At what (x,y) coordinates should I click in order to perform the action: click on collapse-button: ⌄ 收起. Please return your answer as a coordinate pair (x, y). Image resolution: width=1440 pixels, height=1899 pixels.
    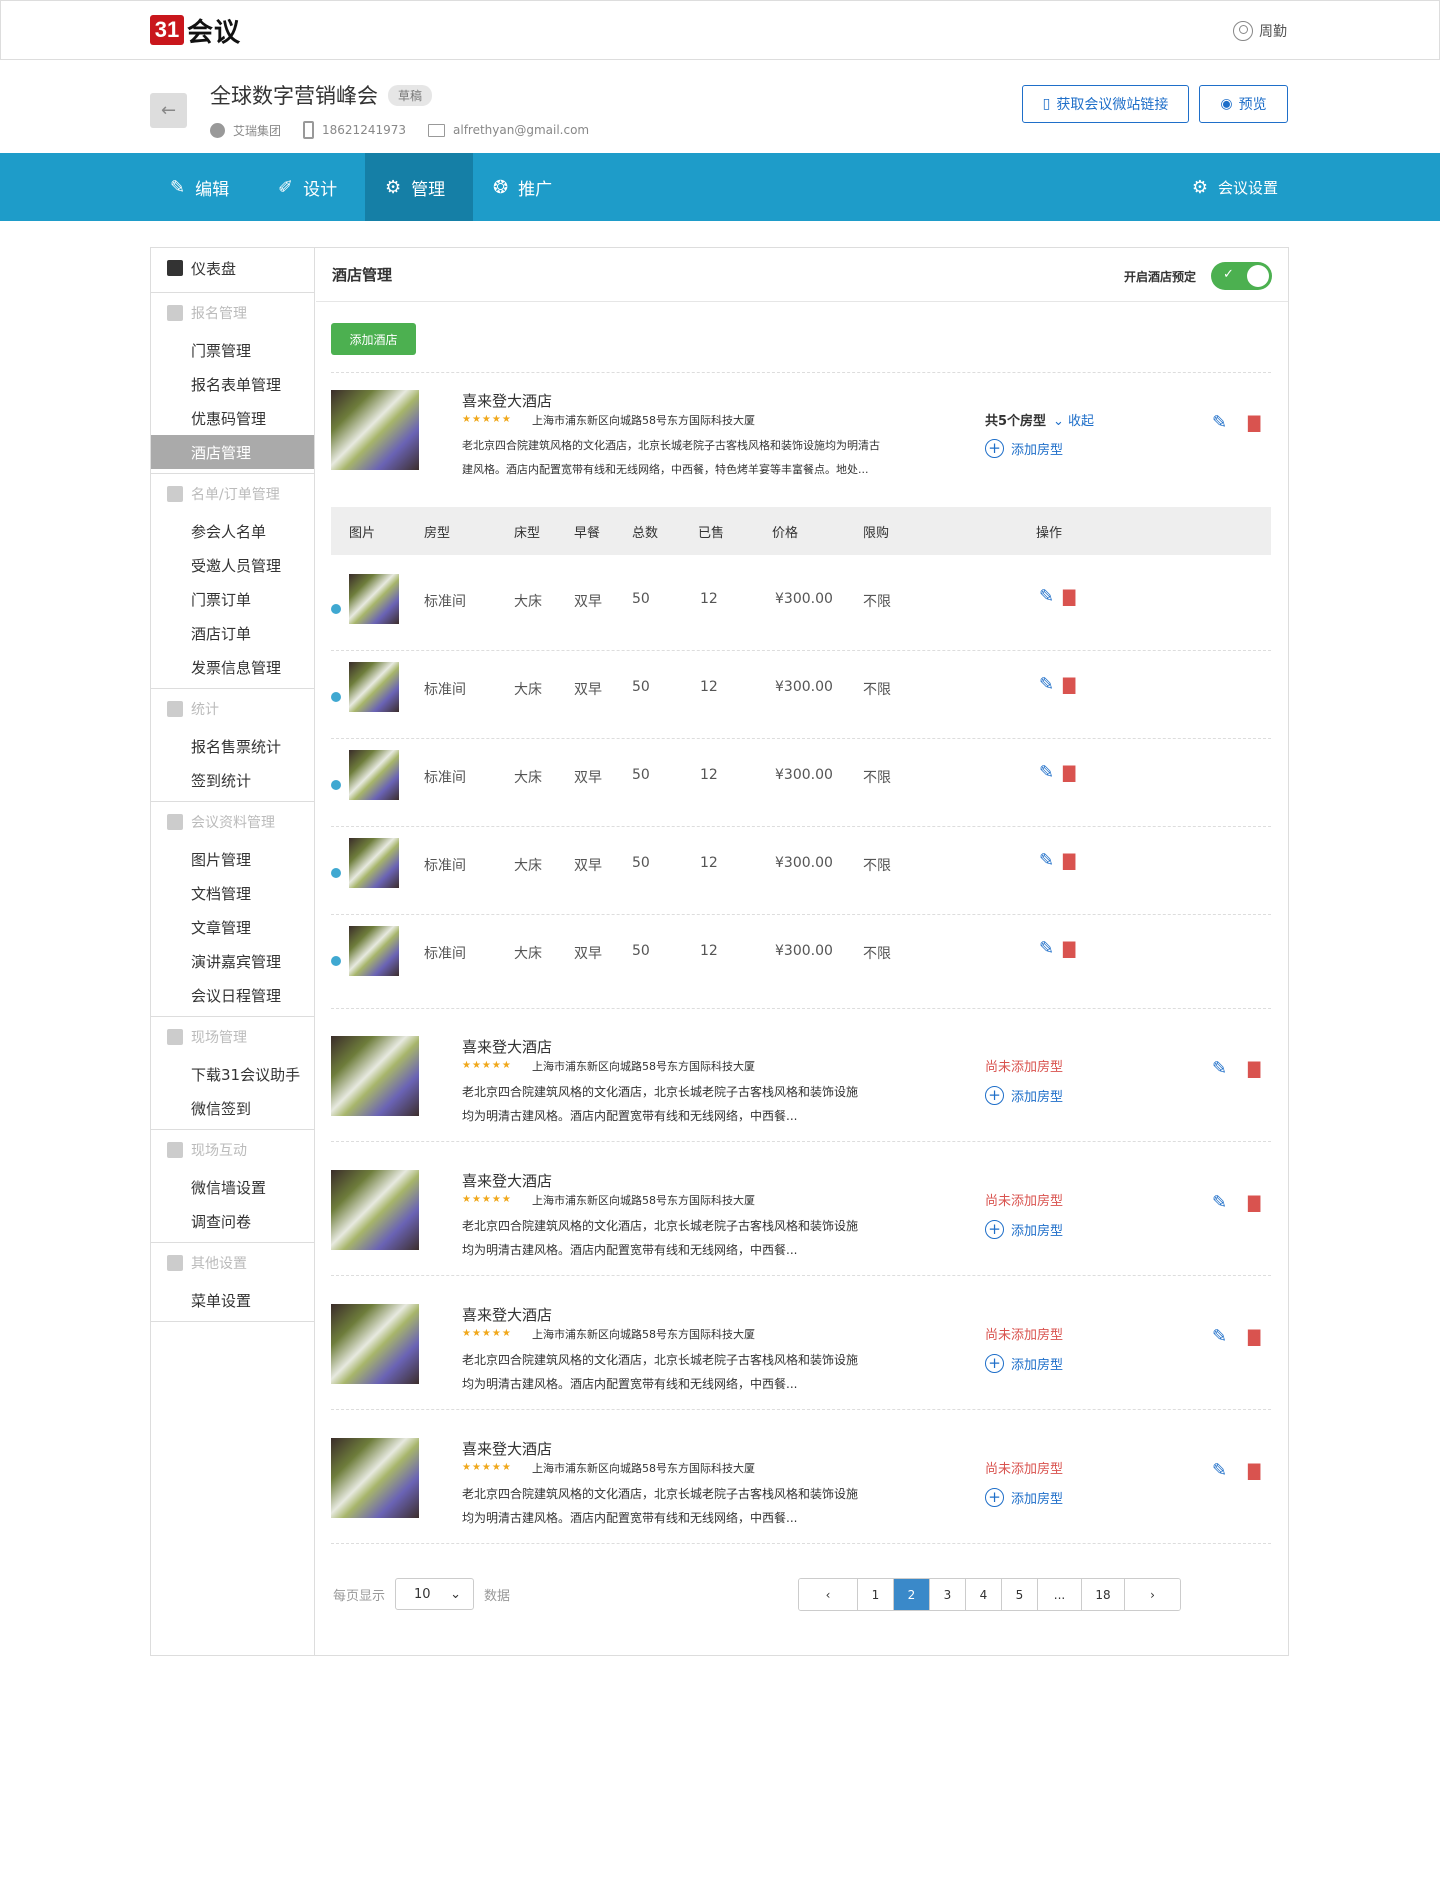
    Looking at the image, I should click on (1073, 419).